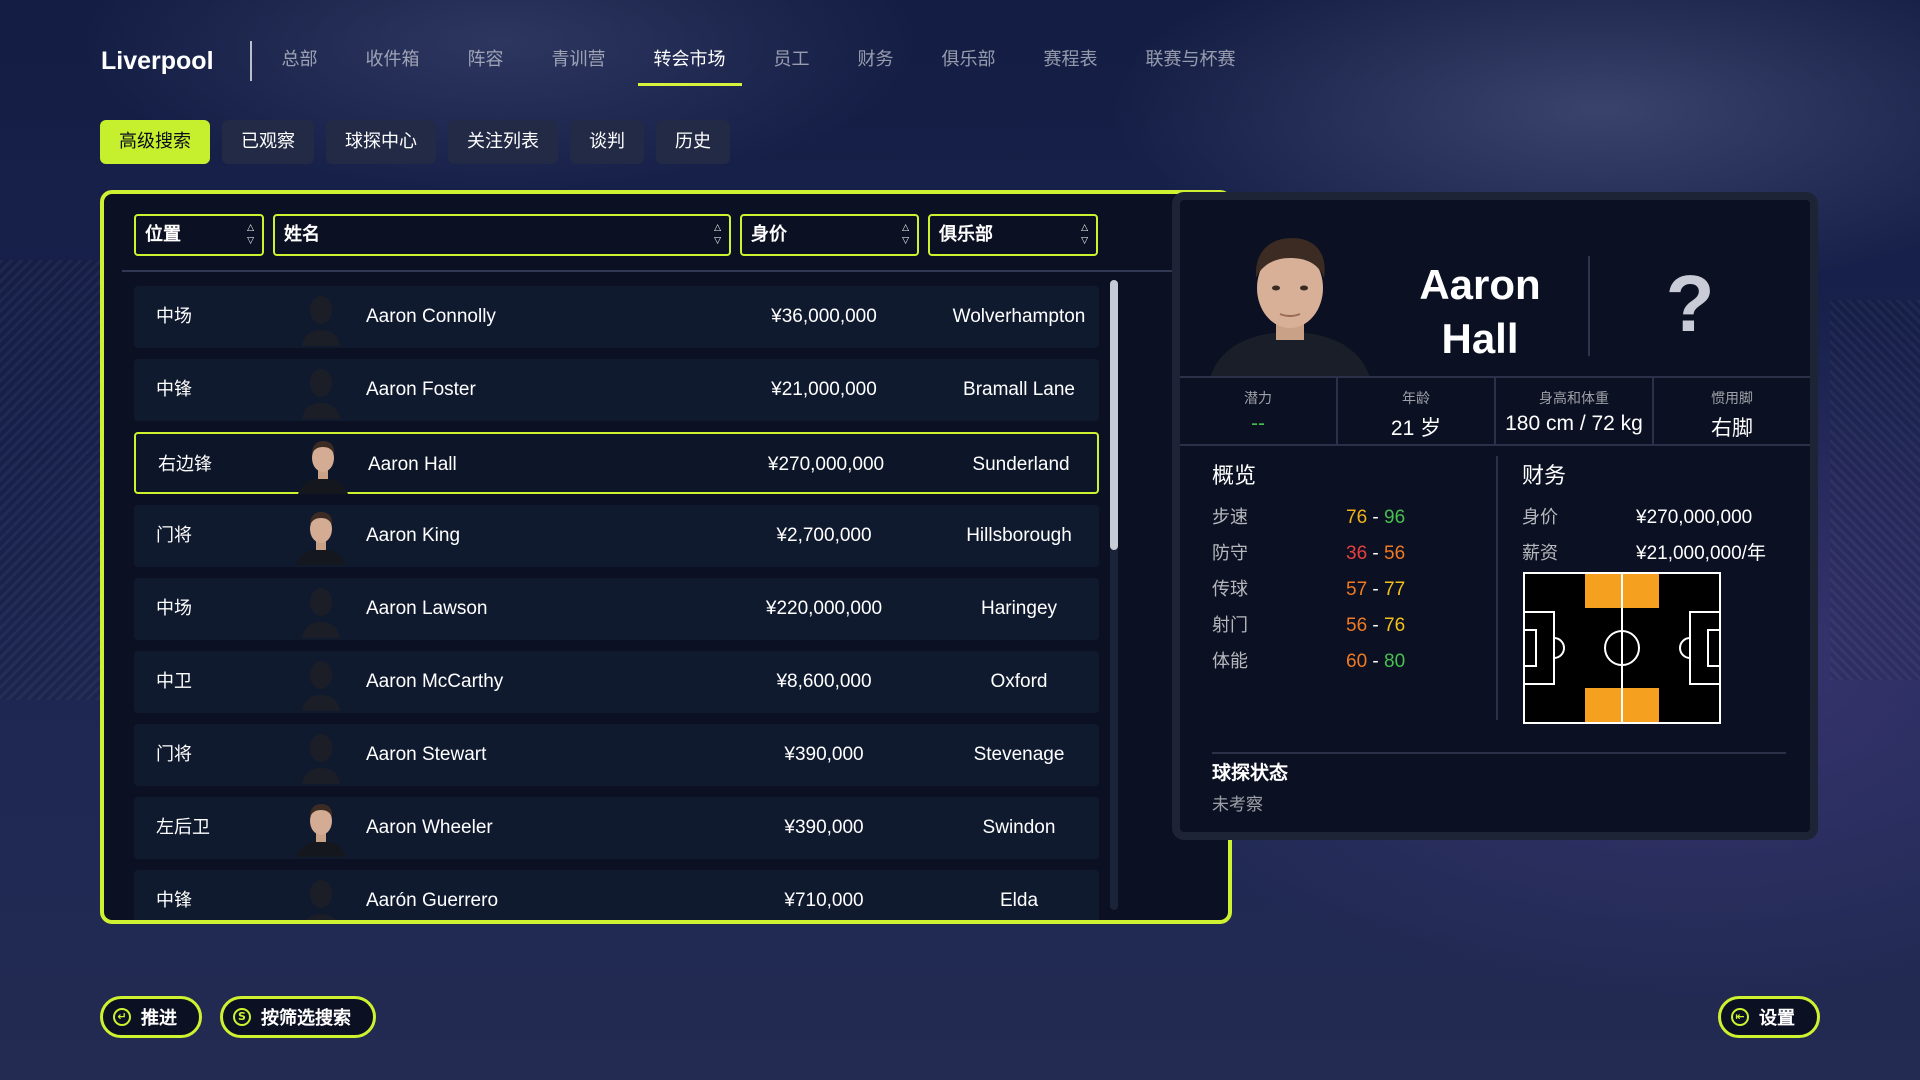  I want to click on advance-button: ↵ 推进, so click(151, 1017).